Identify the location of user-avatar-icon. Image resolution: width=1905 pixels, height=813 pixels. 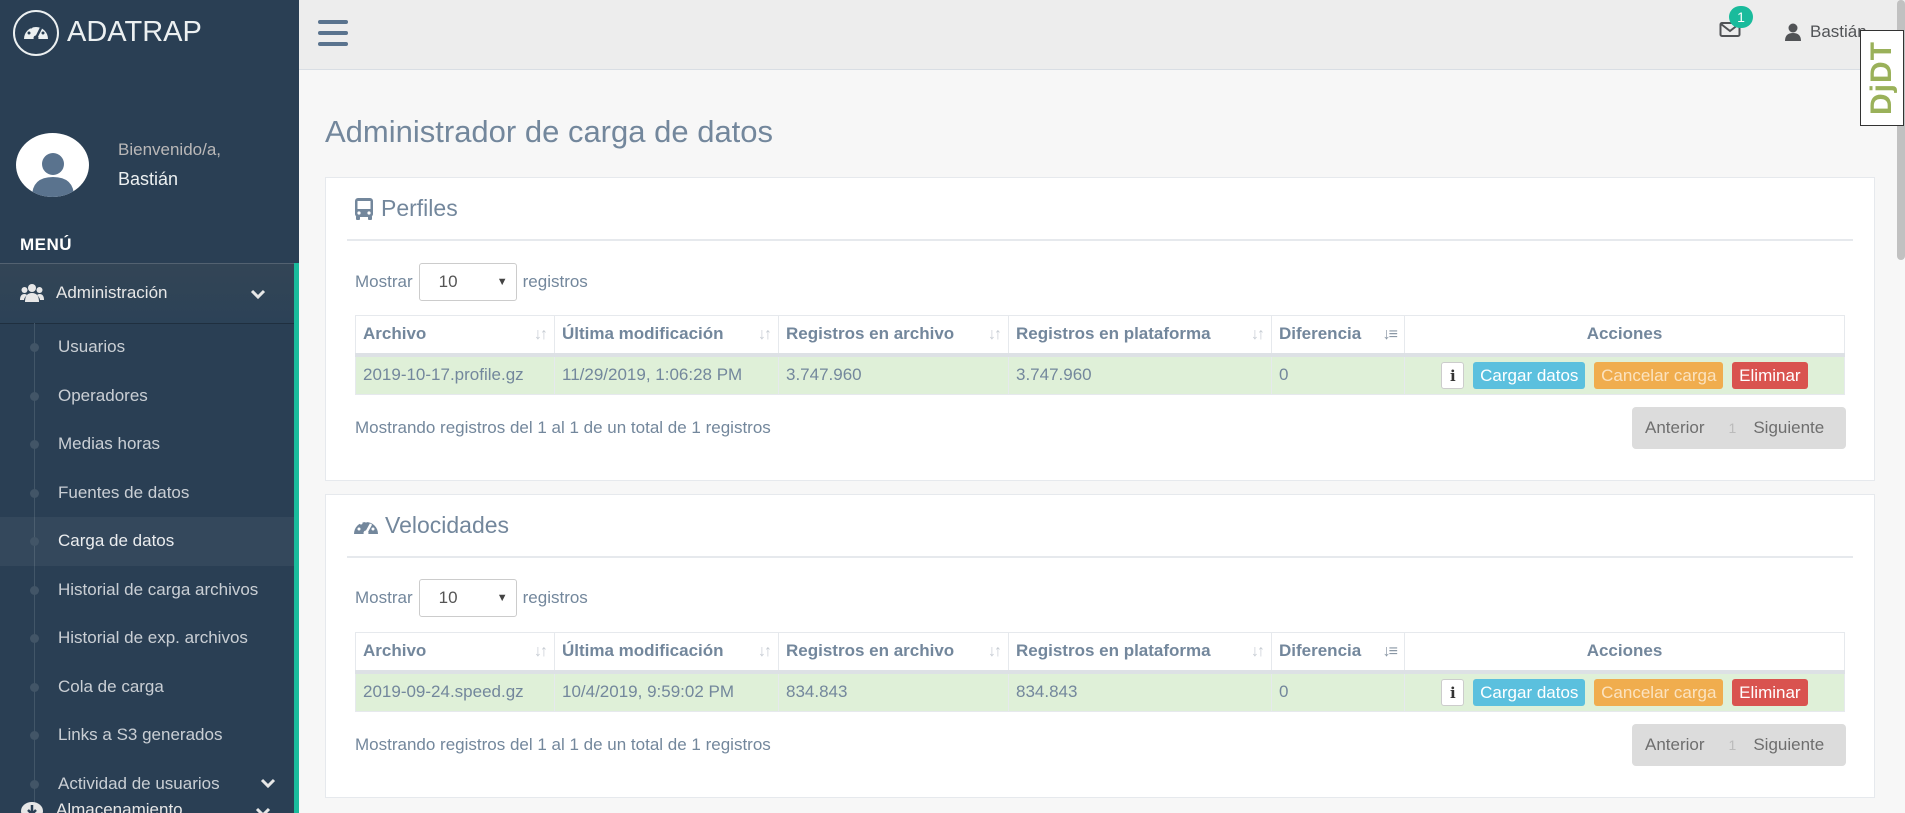
(52, 175).